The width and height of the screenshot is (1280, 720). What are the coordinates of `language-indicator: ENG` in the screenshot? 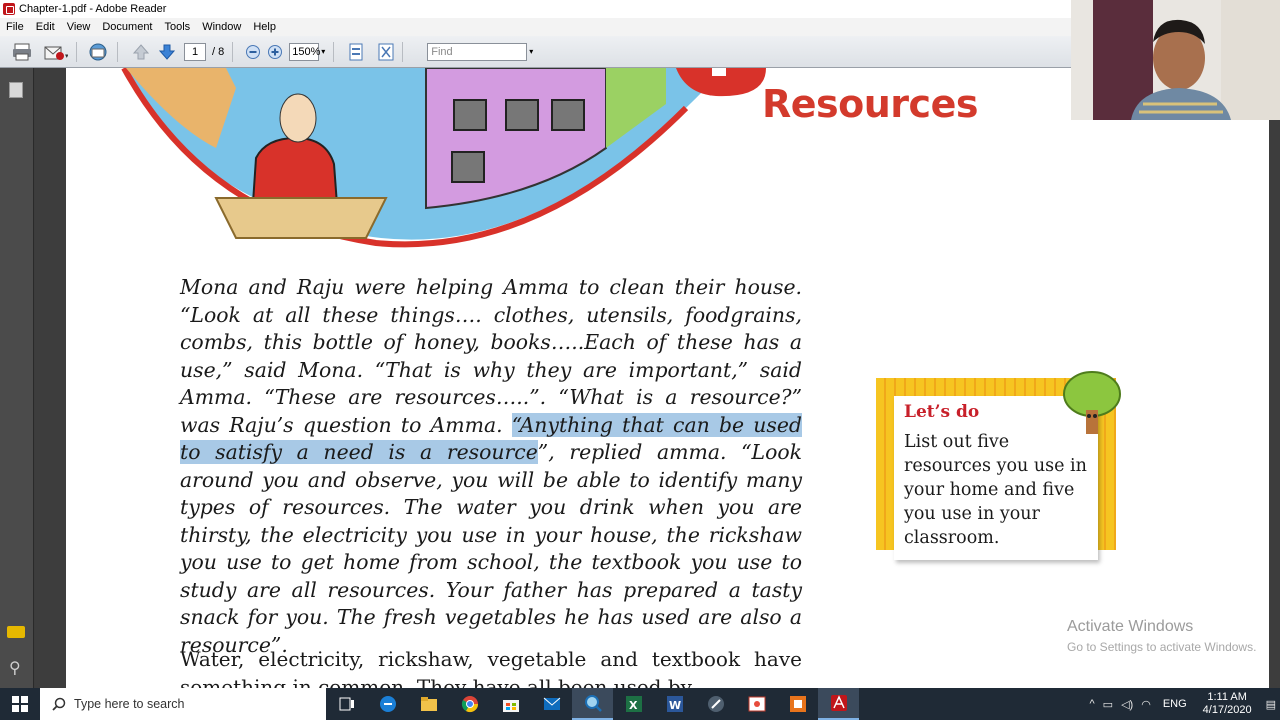 It's located at (1175, 704).